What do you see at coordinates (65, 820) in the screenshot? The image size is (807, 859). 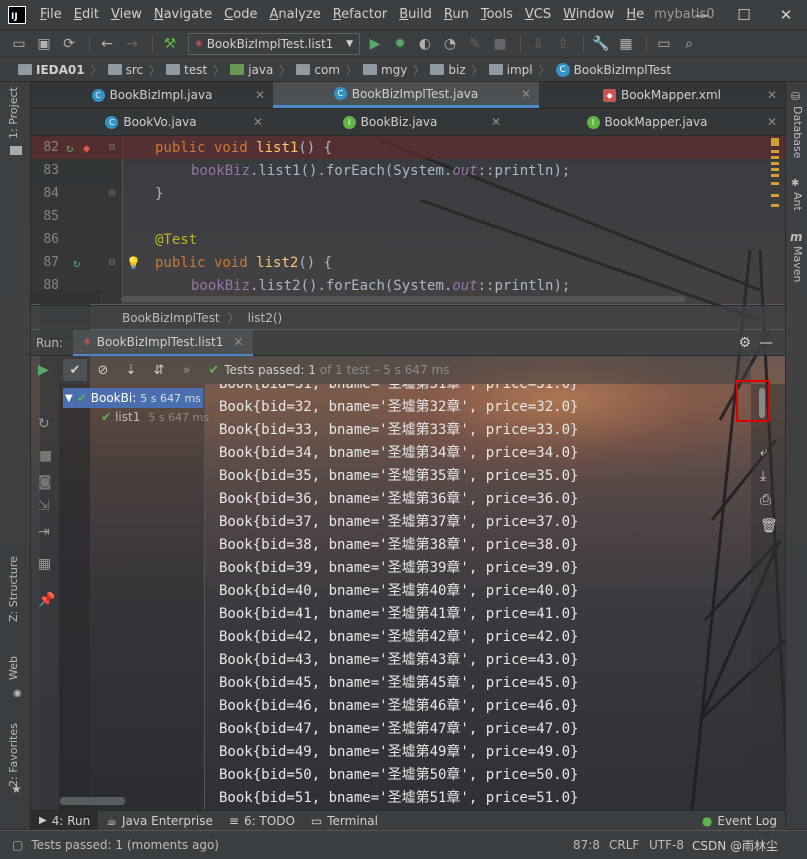 I see `tool-tab-run: ▶ 4: Run` at bounding box center [65, 820].